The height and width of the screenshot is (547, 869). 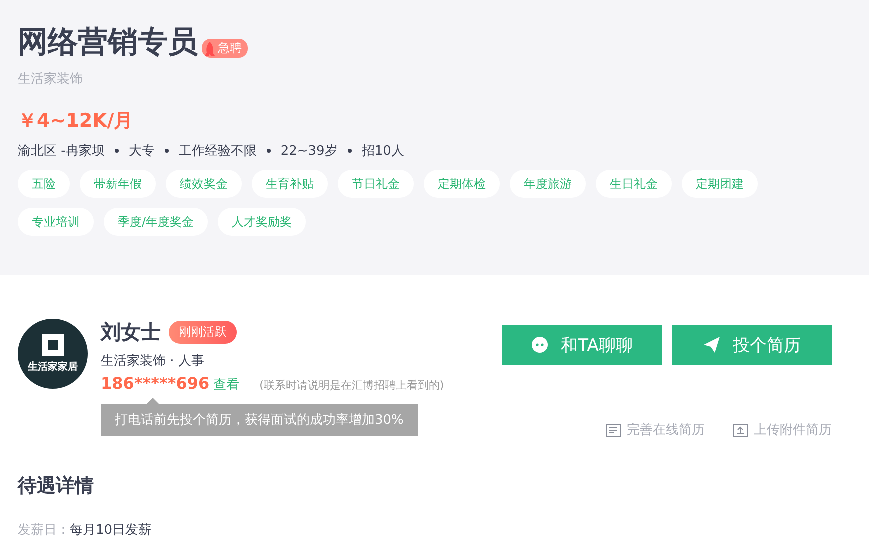 What do you see at coordinates (61, 151) in the screenshot?
I see `job-detail: 渝北区 -冉家坝` at bounding box center [61, 151].